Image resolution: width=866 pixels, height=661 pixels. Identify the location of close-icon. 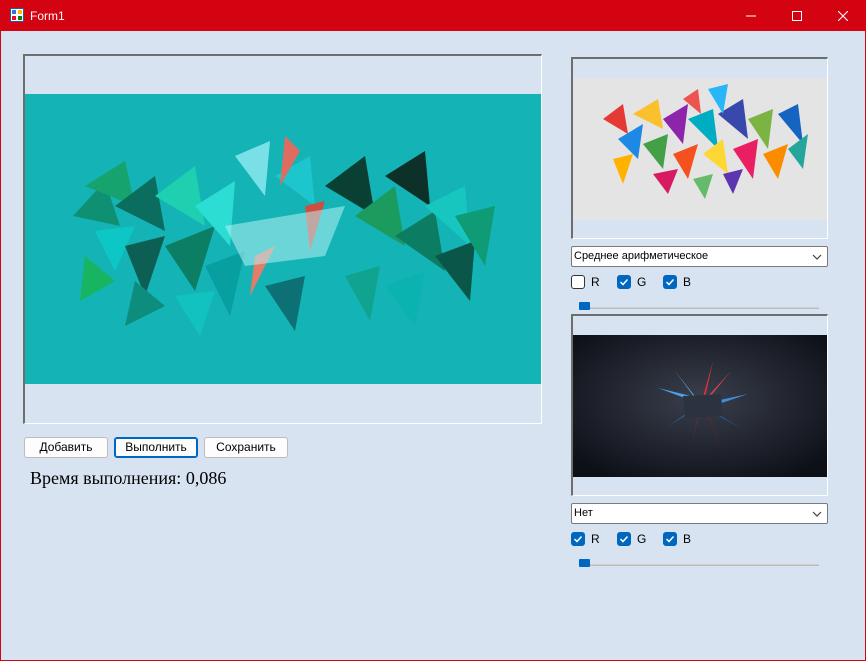
(843, 15).